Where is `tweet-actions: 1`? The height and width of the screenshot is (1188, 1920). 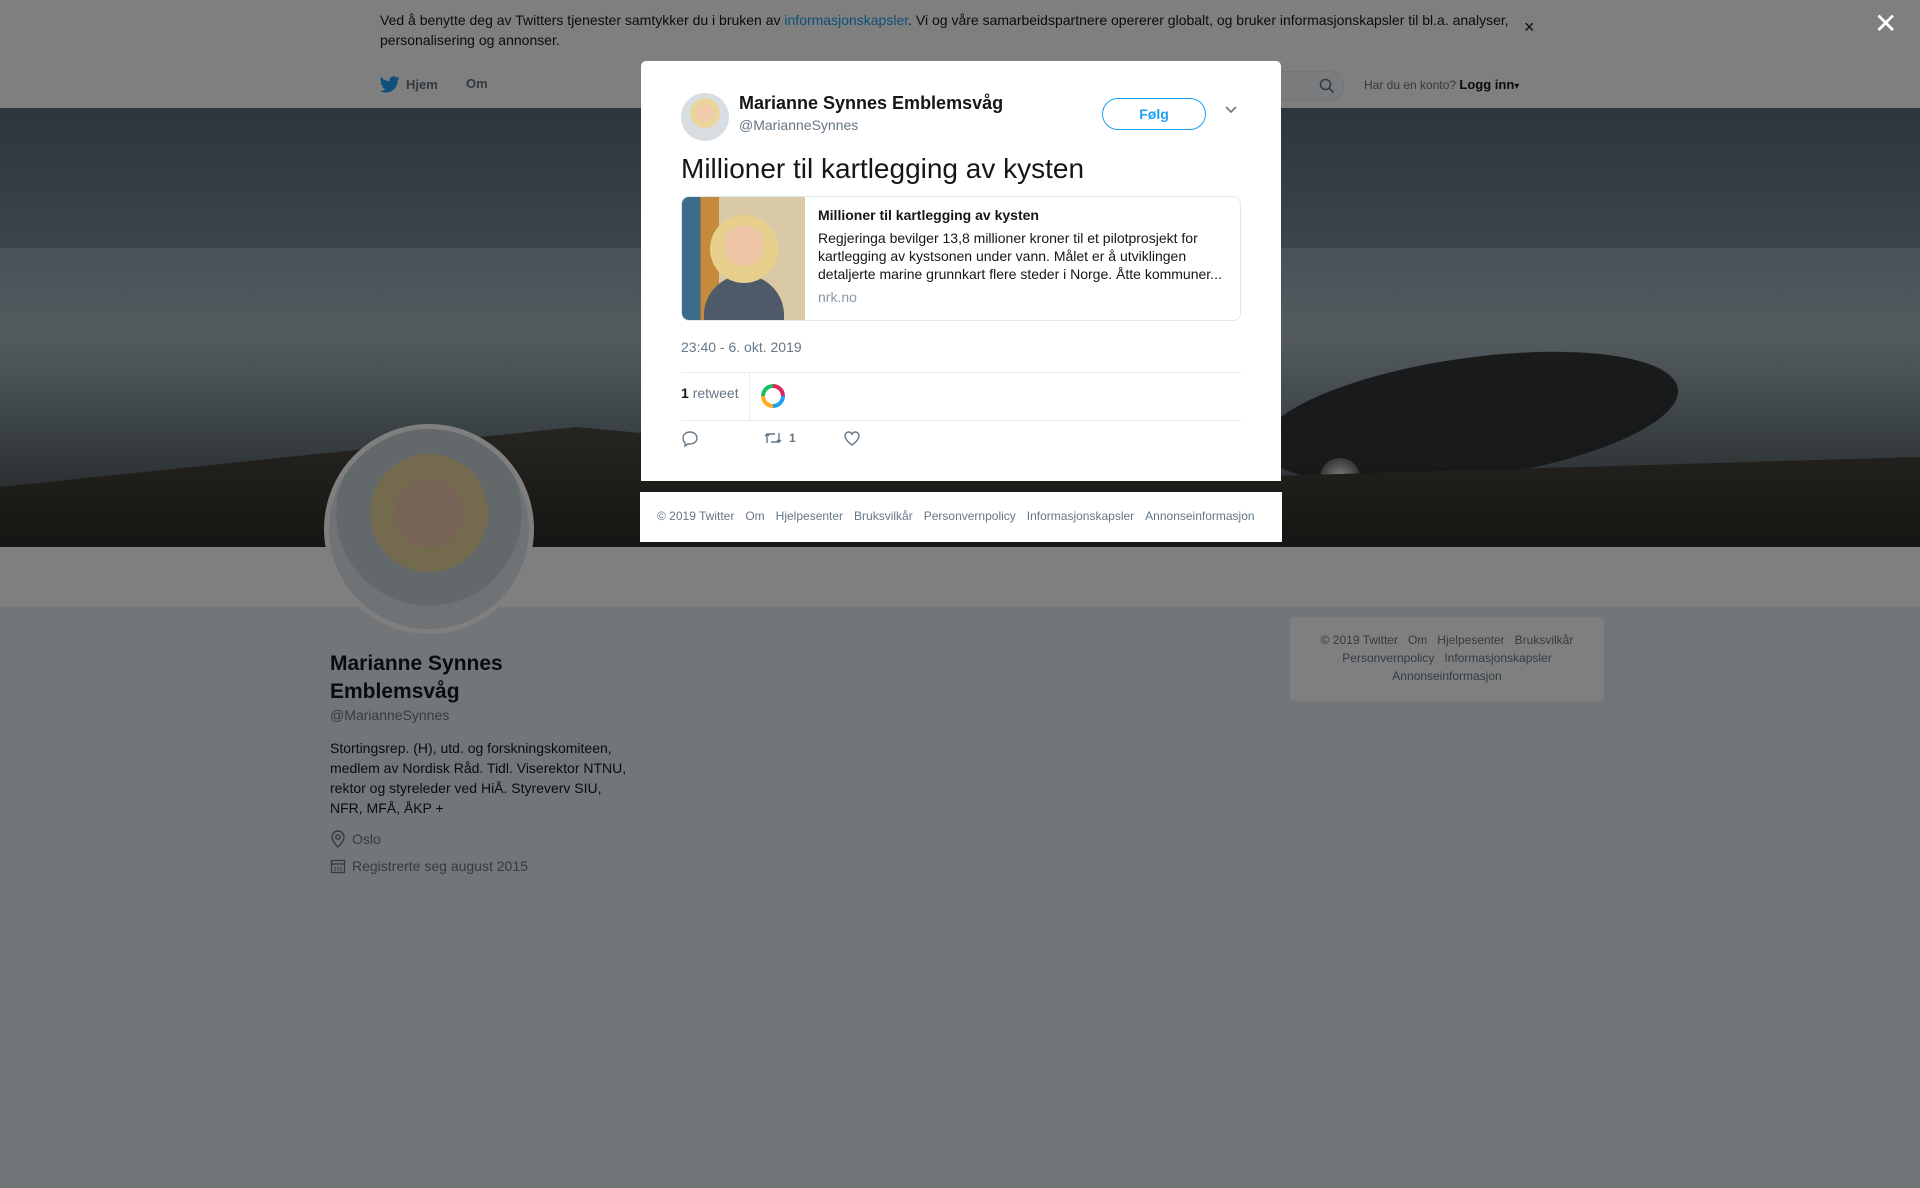 tweet-actions: 1 is located at coordinates (961, 442).